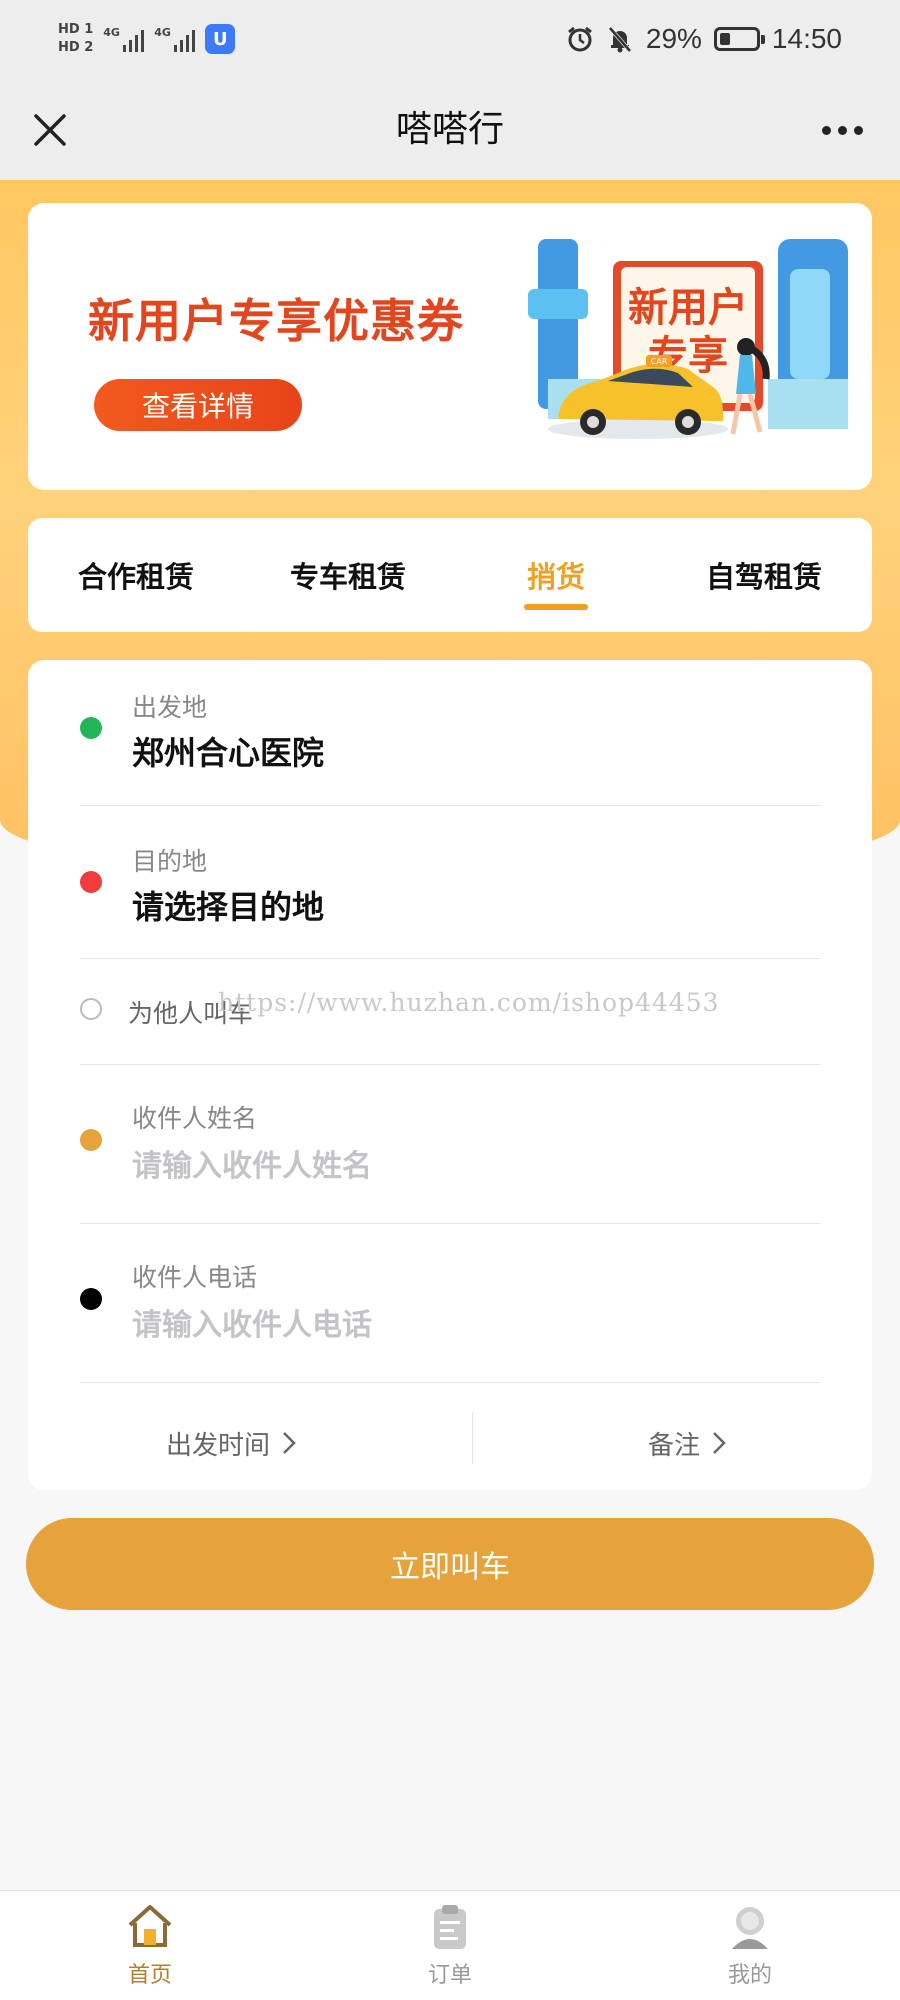 This screenshot has height=2000, width=900. What do you see at coordinates (750, 1928) in the screenshot?
I see `profile-icon` at bounding box center [750, 1928].